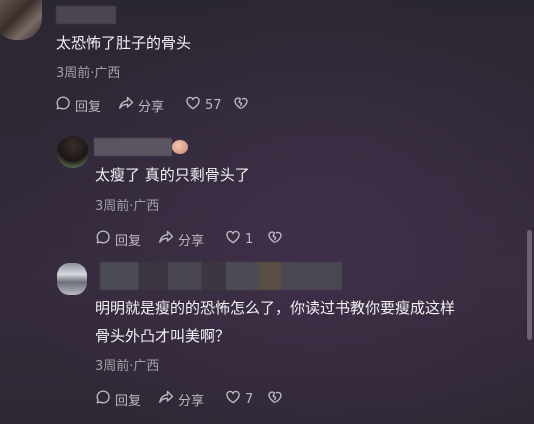 The height and width of the screenshot is (424, 534). I want to click on like-count: 1, so click(249, 239).